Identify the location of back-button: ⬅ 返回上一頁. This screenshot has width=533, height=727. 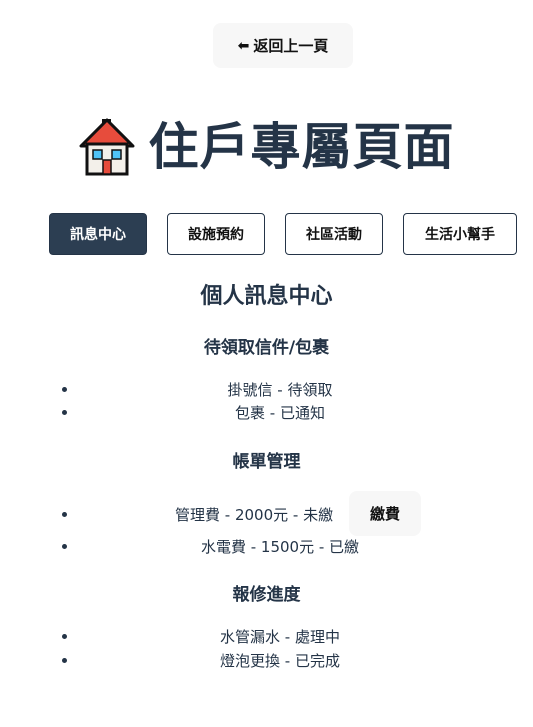
(283, 45).